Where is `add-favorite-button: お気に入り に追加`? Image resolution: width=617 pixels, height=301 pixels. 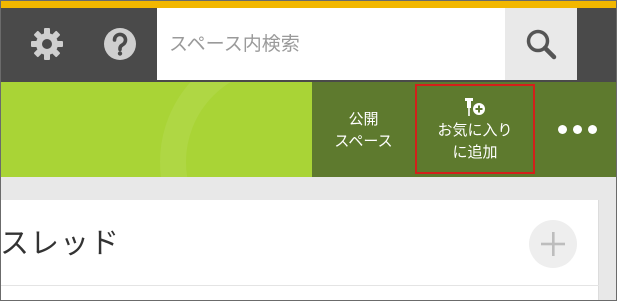
add-favorite-button: お気に入り に追加 is located at coordinates (475, 129).